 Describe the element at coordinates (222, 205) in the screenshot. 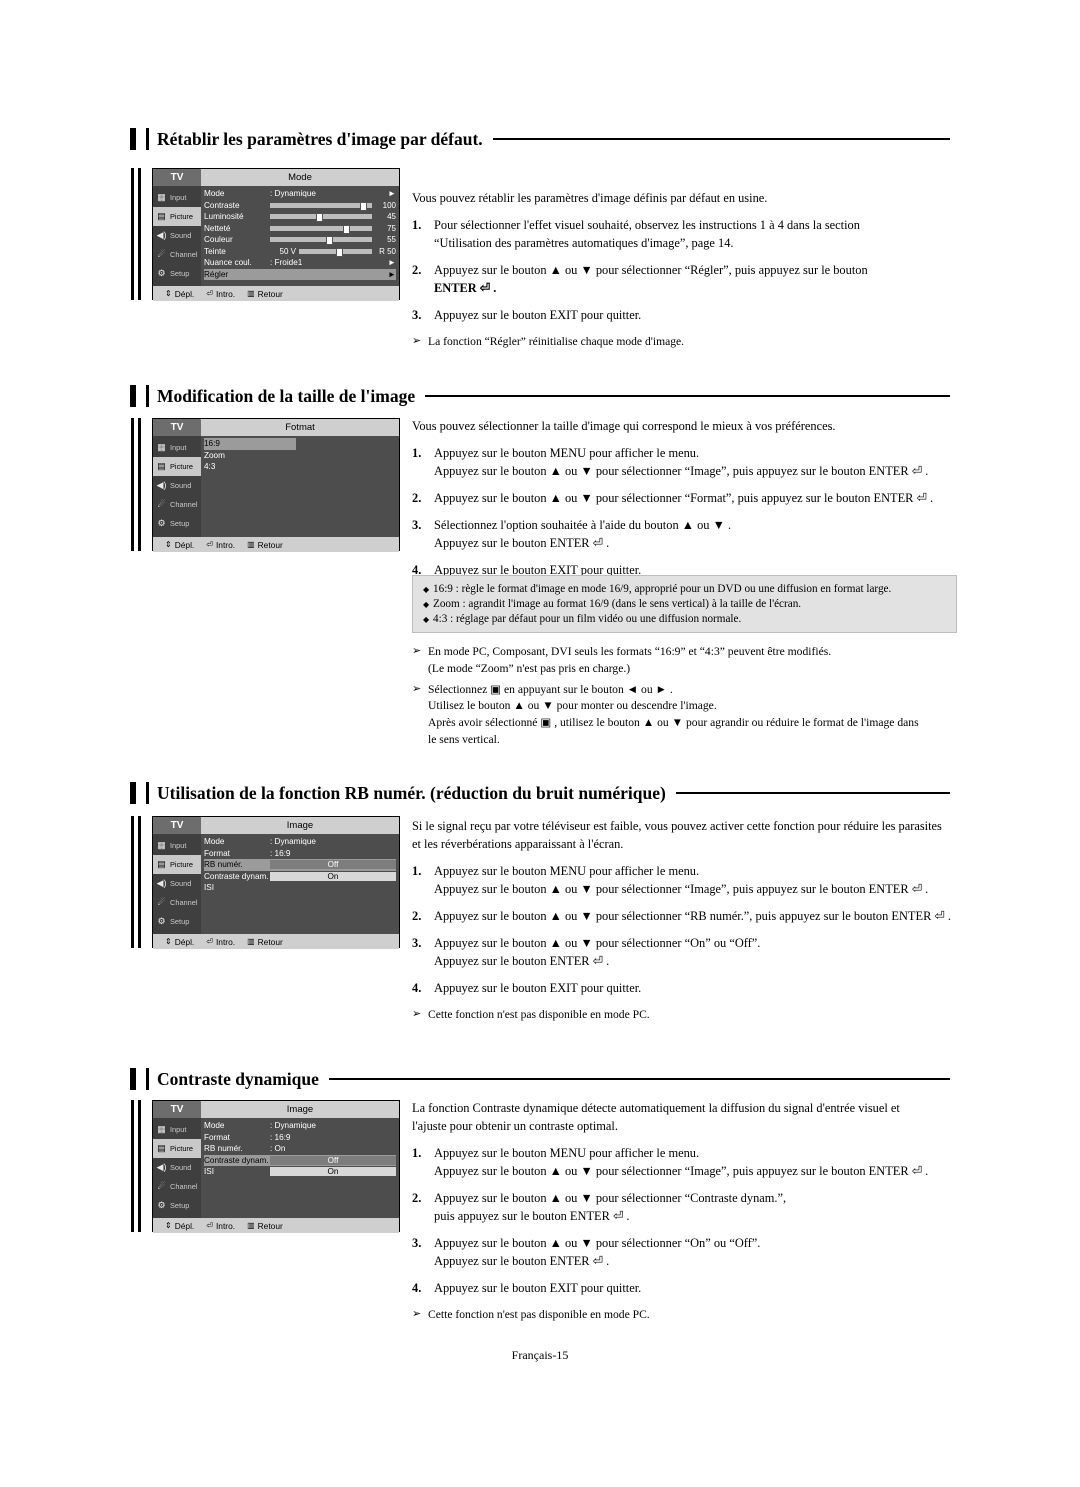

I see `row-label: Contraste` at that location.